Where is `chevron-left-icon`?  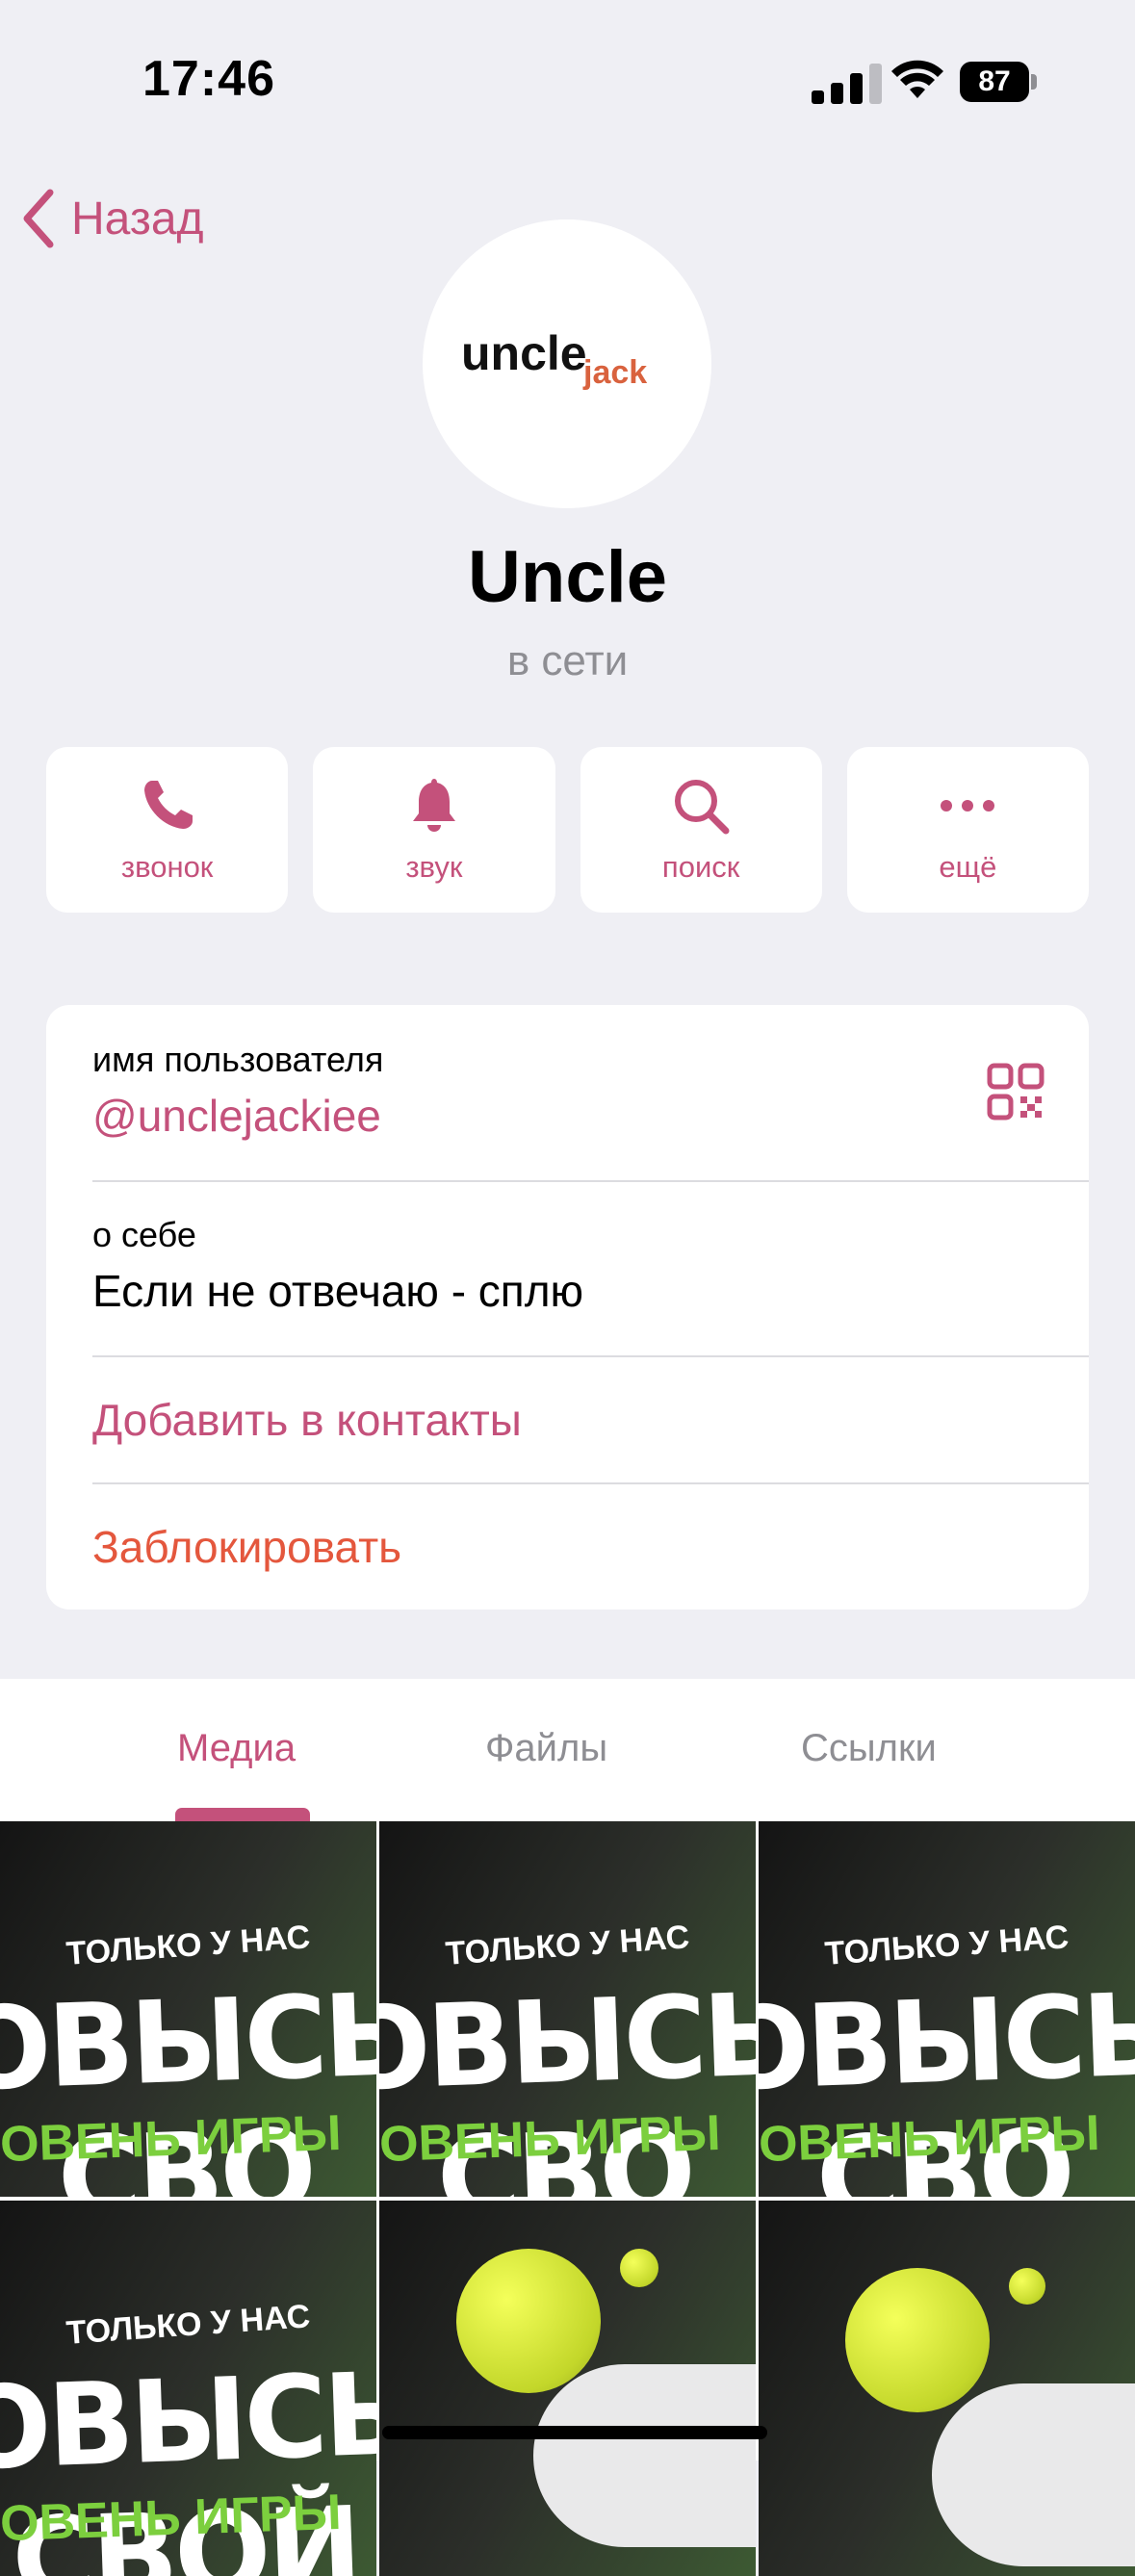 chevron-left-icon is located at coordinates (38, 218).